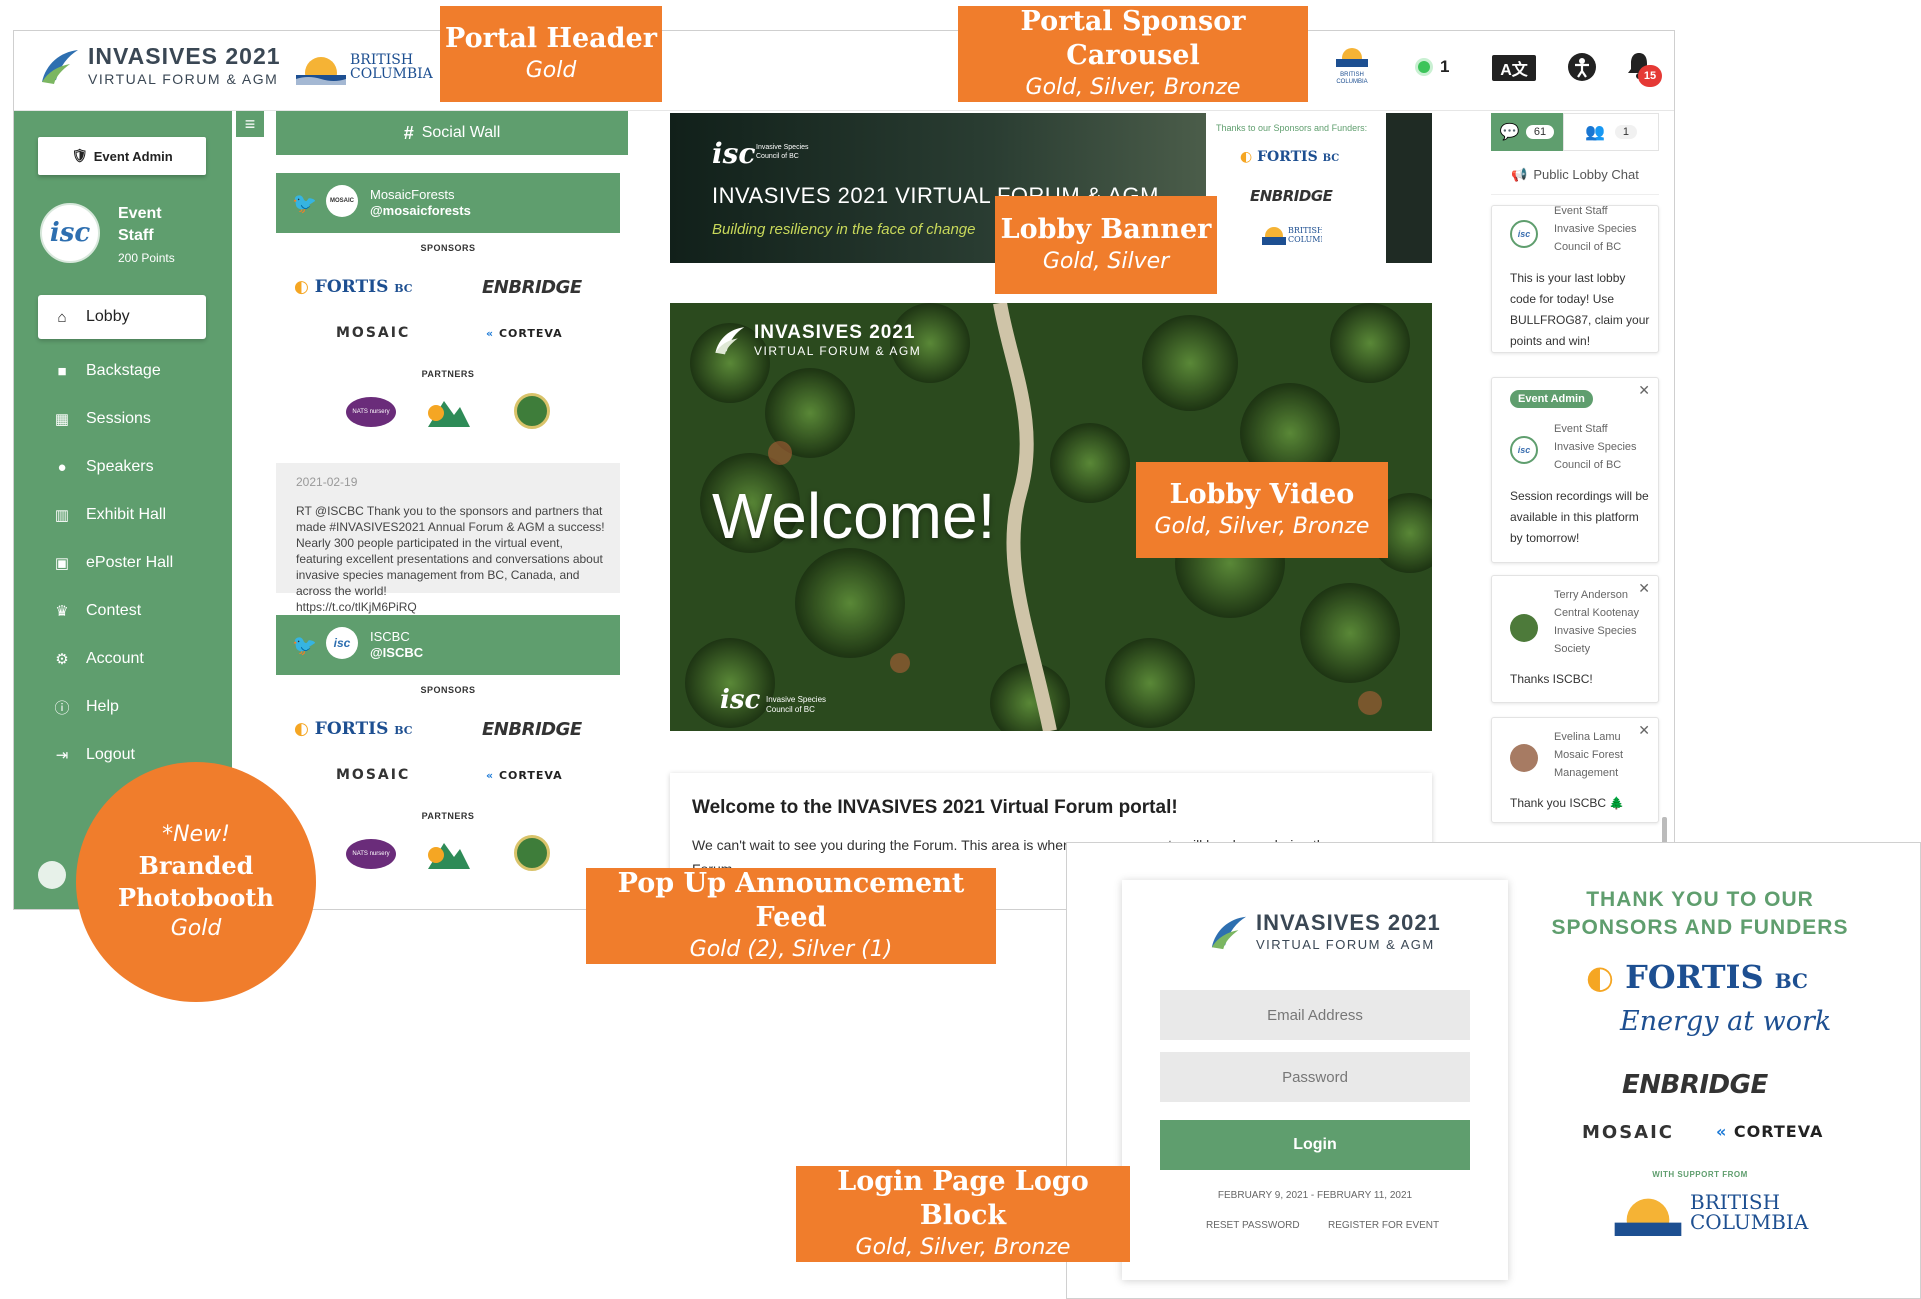 Image resolution: width=1921 pixels, height=1299 pixels. Describe the element at coordinates (1383, 1225) in the screenshot. I see `register-link: REGISTER FOR EVENT` at that location.